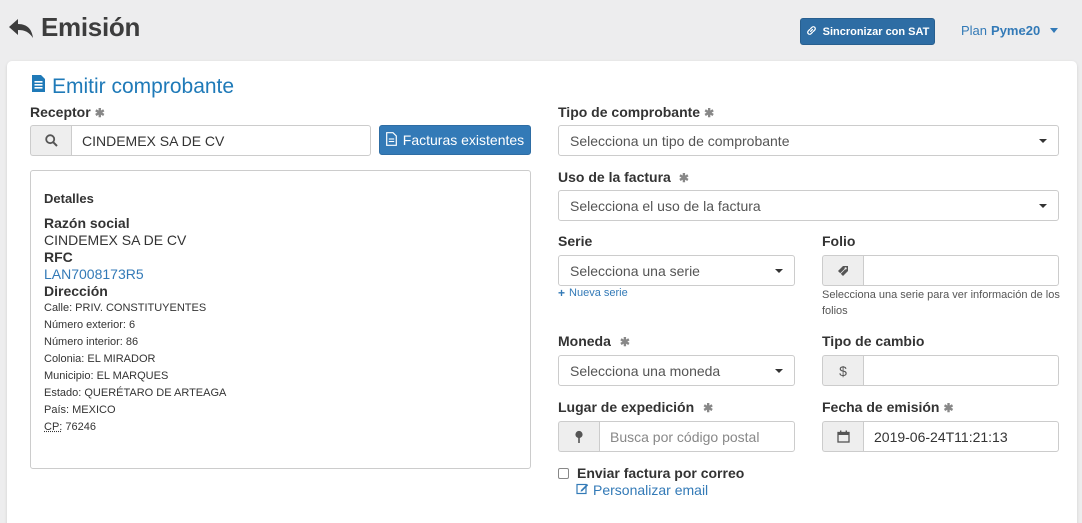 Image resolution: width=1082 pixels, height=523 pixels. Describe the element at coordinates (578, 436) in the screenshot. I see `map-marker-icon` at that location.